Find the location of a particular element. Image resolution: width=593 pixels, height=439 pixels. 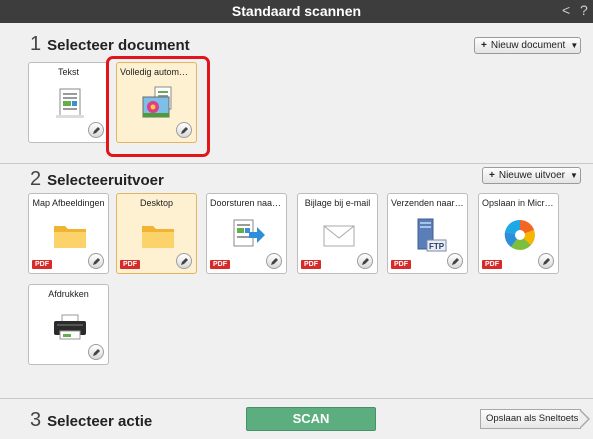

title-bar: Standaard scannen < ? is located at coordinates (296, 11).